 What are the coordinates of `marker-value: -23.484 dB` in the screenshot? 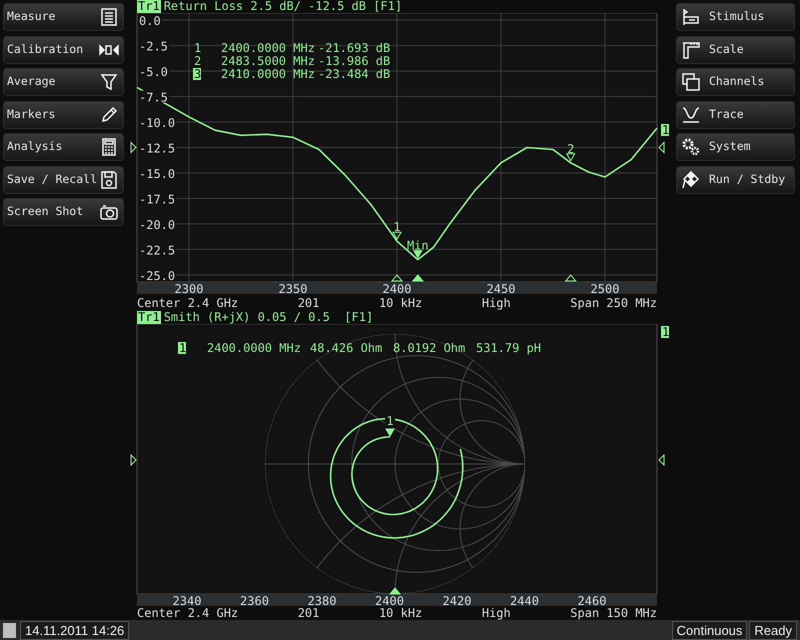 It's located at (354, 74).